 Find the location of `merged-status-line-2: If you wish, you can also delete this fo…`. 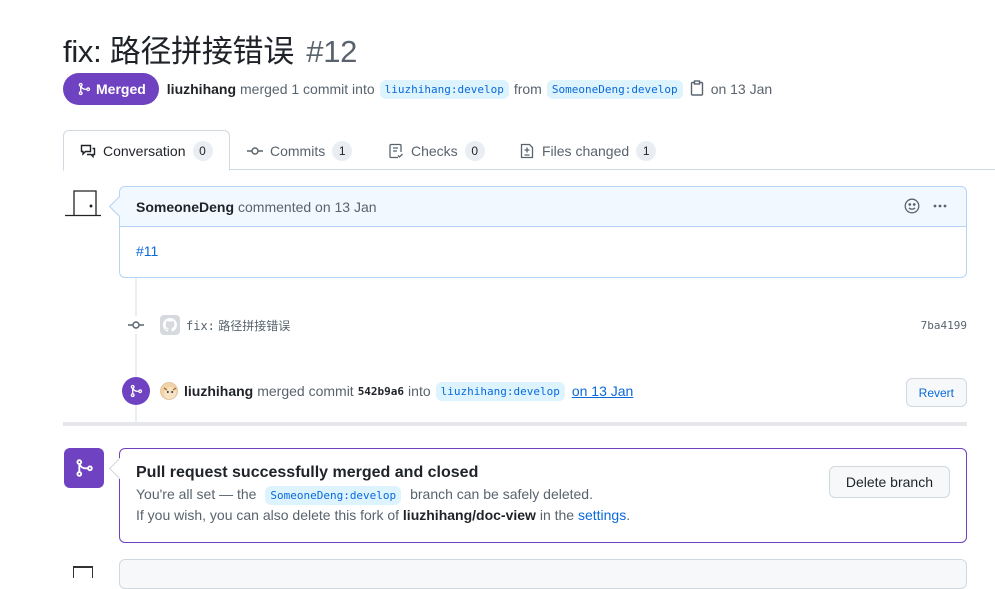

merged-status-line-2: If you wish, you can also delete this fo… is located at coordinates (383, 515).